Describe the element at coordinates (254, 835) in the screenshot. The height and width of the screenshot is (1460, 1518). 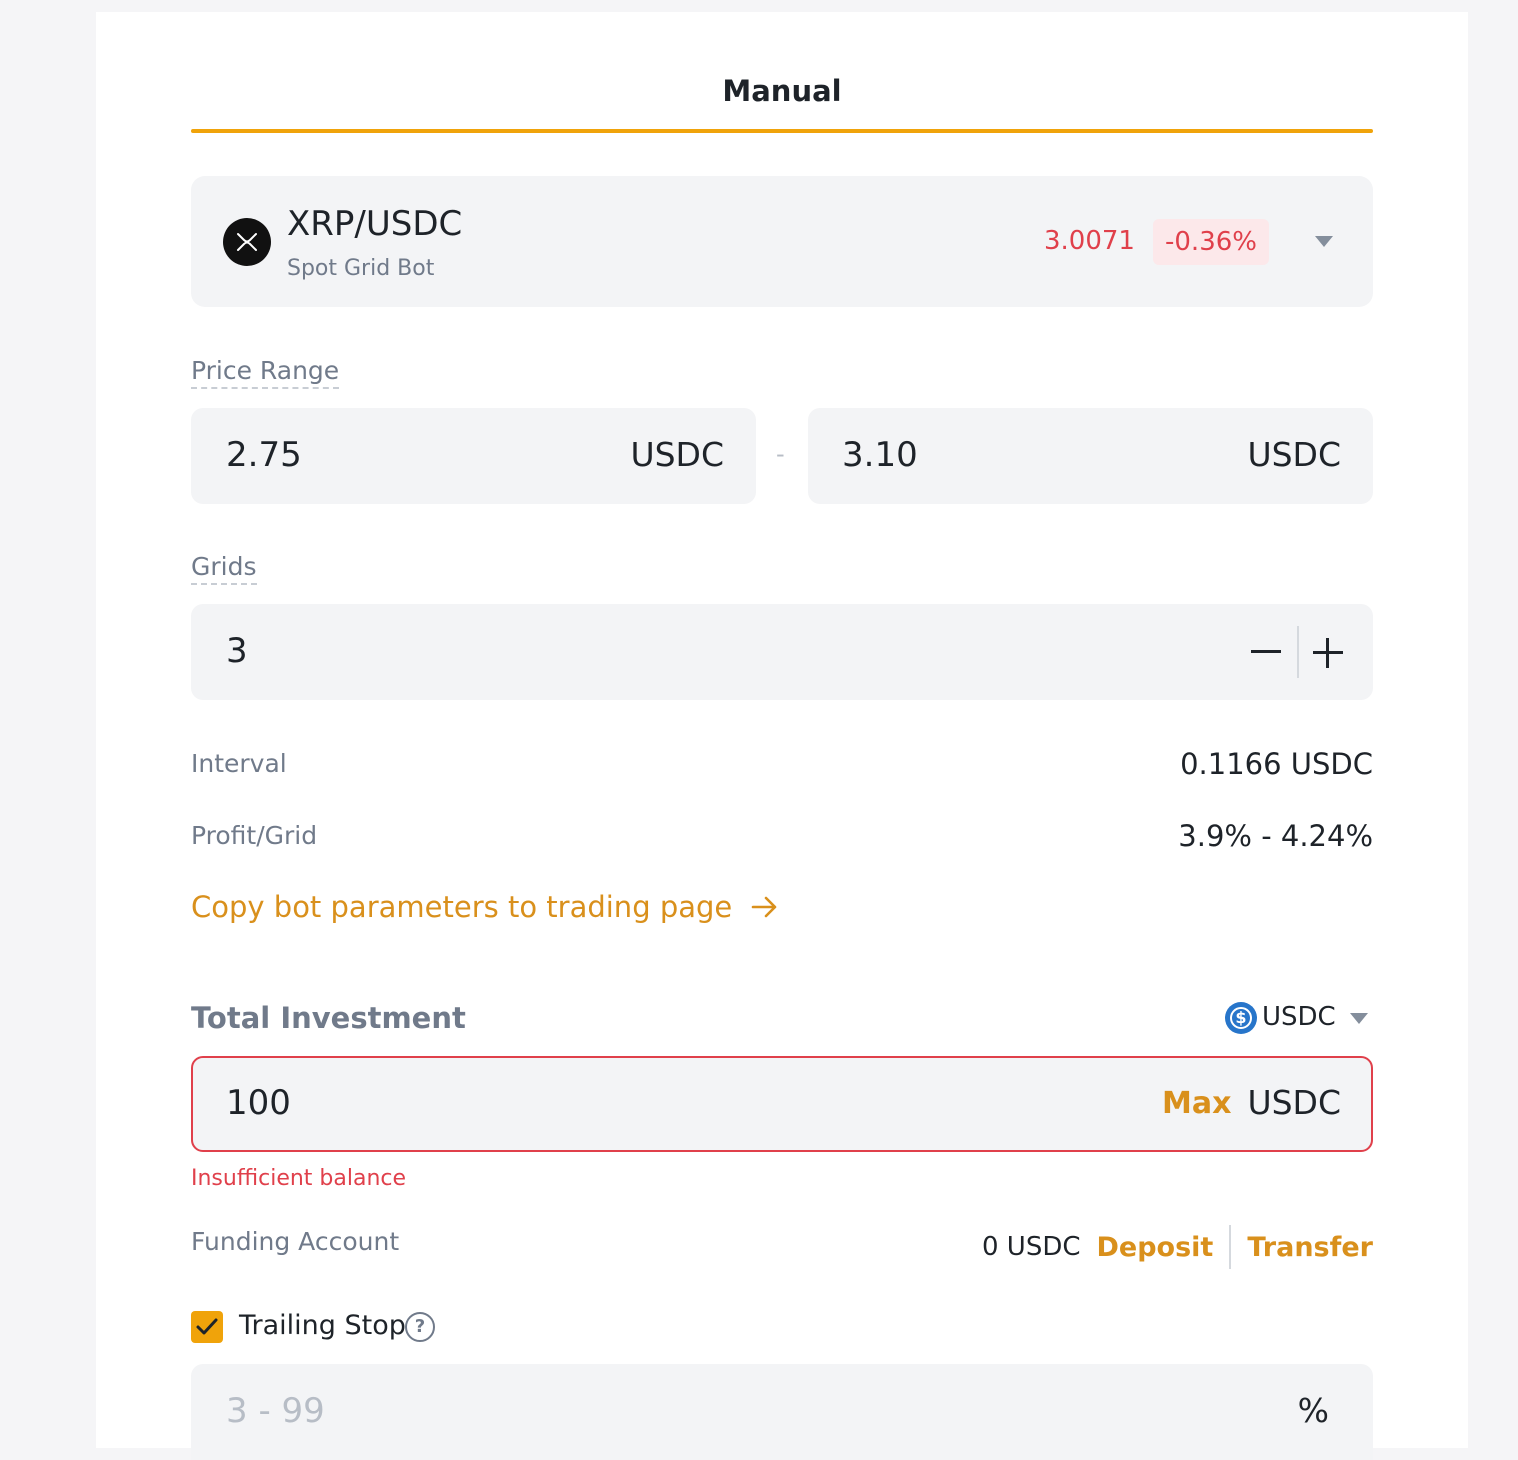
I see `profit-grid-label: Profit/Grid` at that location.